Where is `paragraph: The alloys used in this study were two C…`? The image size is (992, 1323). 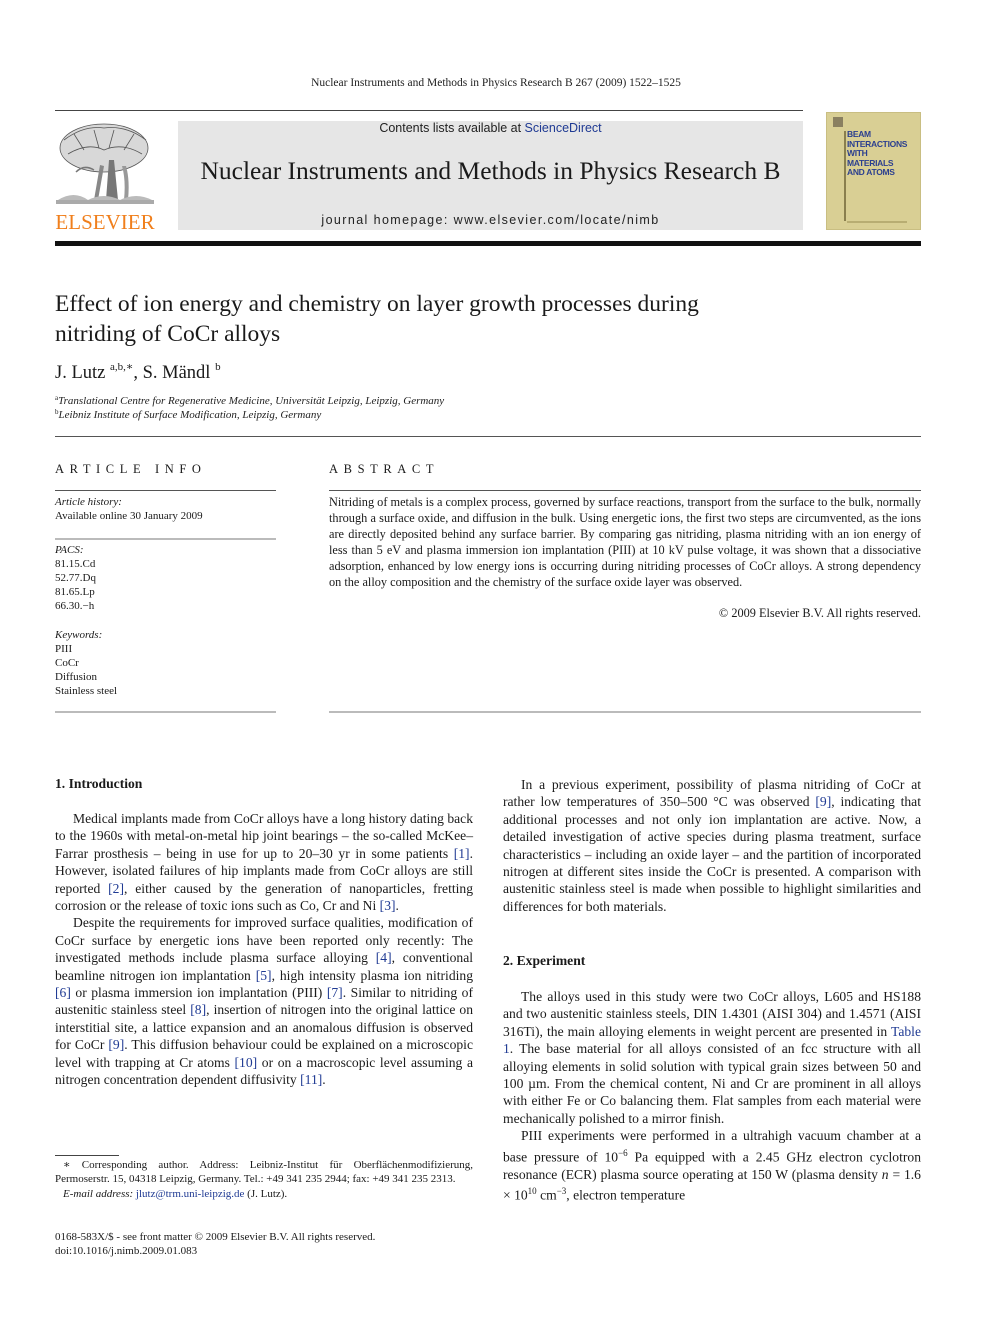 paragraph: The alloys used in this study were two C… is located at coordinates (712, 1057).